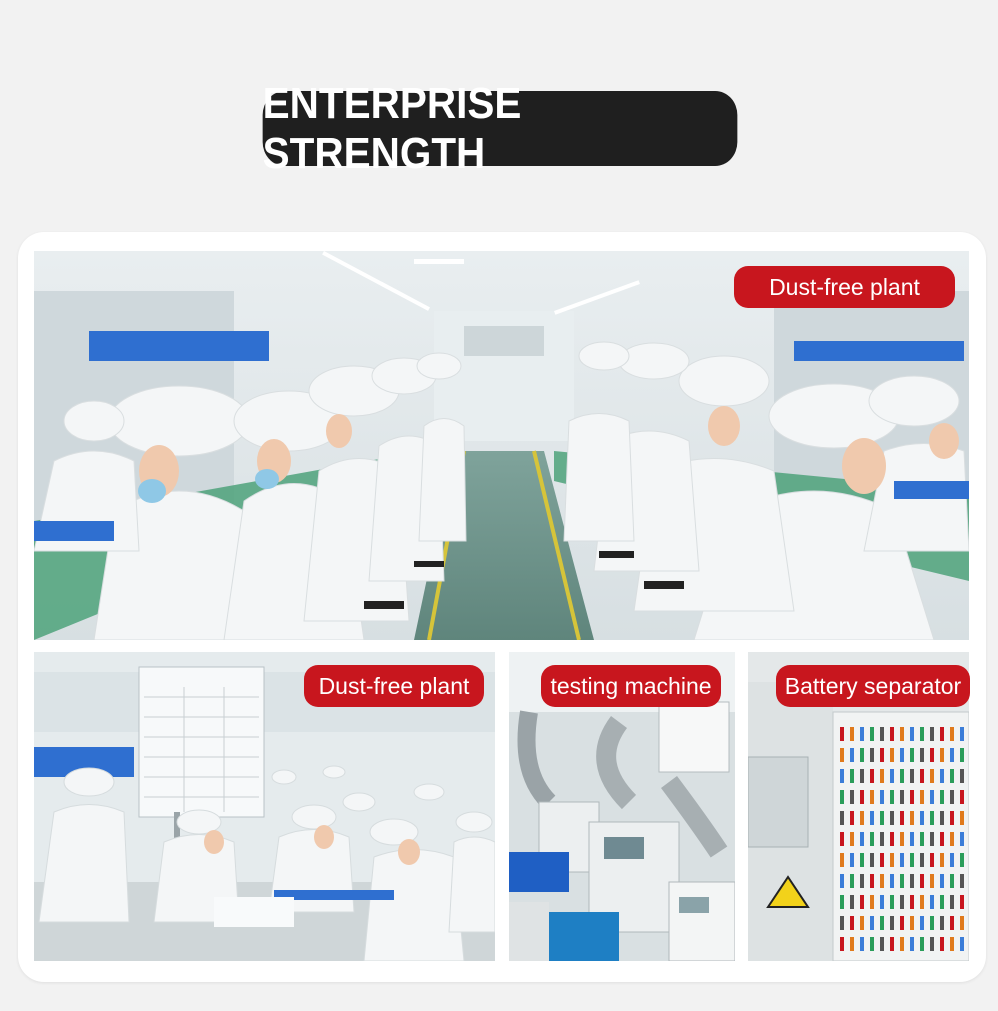 Image resolution: width=998 pixels, height=1011 pixels. Describe the element at coordinates (873, 686) in the screenshot. I see `bottom-right-photo-label: Battery separator` at that location.